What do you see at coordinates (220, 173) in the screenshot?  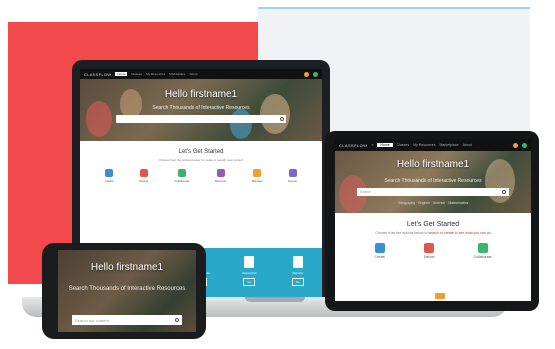 I see `discover-icon` at bounding box center [220, 173].